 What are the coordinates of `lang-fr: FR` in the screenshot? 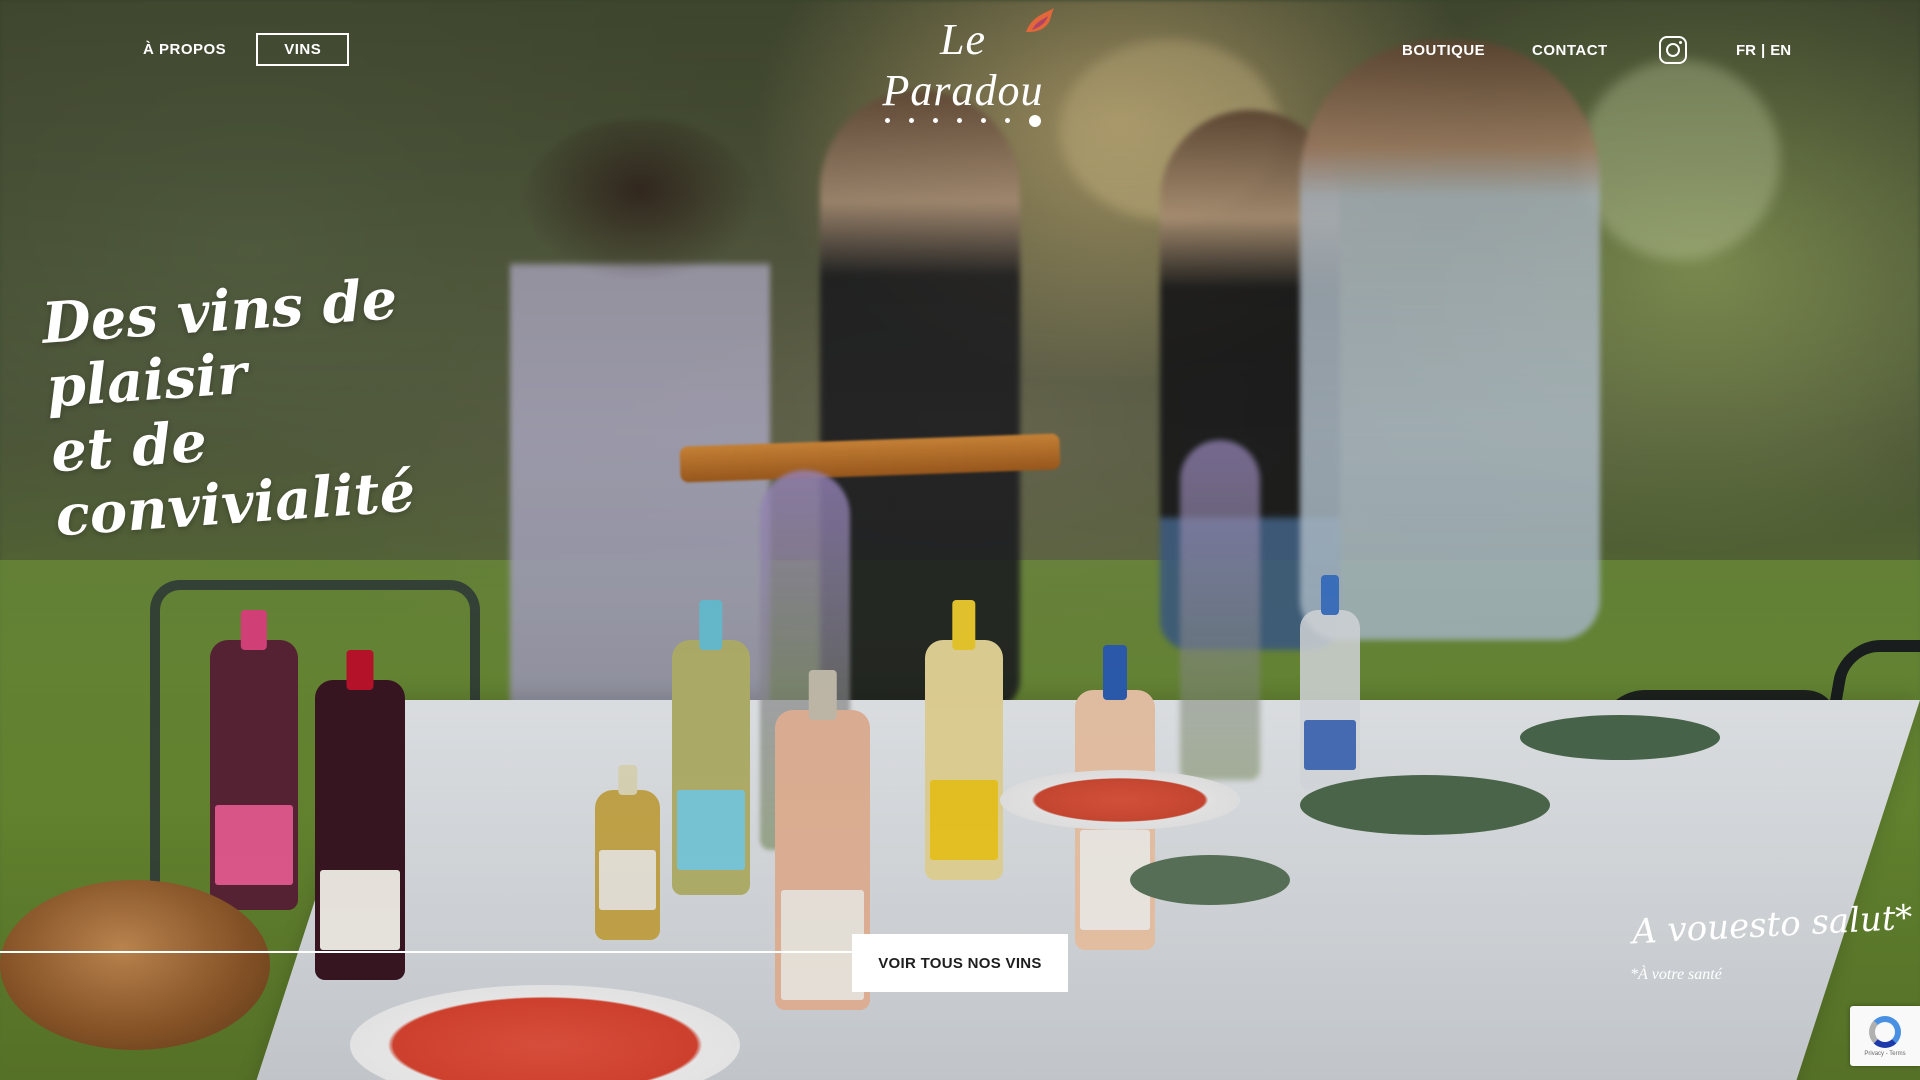 It's located at (1746, 50).